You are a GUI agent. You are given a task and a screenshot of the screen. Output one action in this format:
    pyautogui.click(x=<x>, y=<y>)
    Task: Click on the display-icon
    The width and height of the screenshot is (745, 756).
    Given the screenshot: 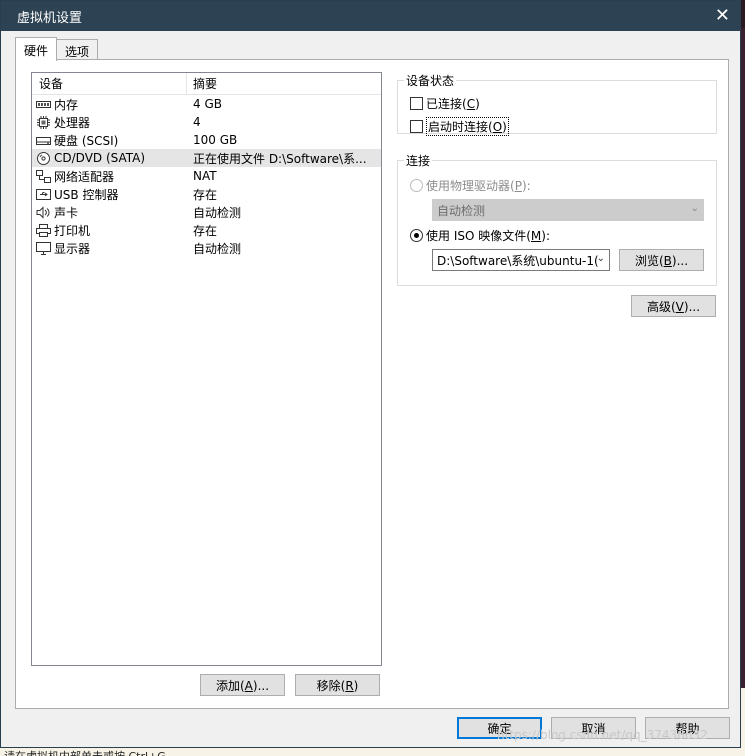 What is the action you would take?
    pyautogui.click(x=43, y=248)
    